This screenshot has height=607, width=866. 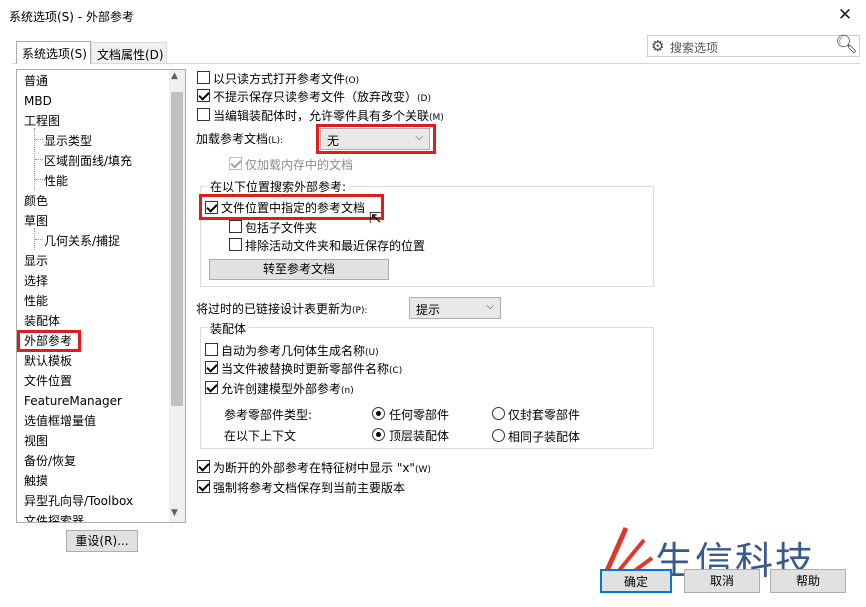 I want to click on open-readonly-label: 以只读方式打开参考文件(O), so click(x=286, y=79).